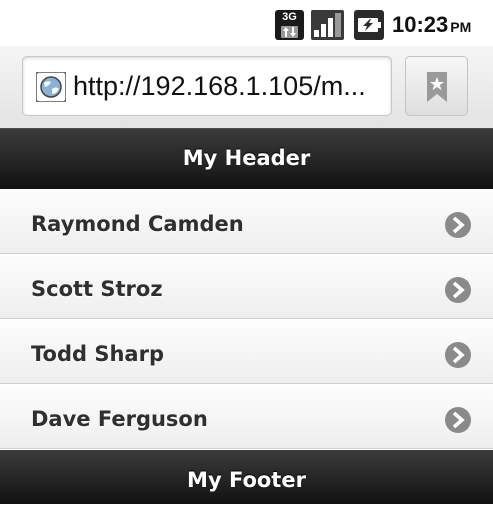 This screenshot has height=510, width=493. Describe the element at coordinates (246, 477) in the screenshot. I see `page-footer: My Footer` at that location.